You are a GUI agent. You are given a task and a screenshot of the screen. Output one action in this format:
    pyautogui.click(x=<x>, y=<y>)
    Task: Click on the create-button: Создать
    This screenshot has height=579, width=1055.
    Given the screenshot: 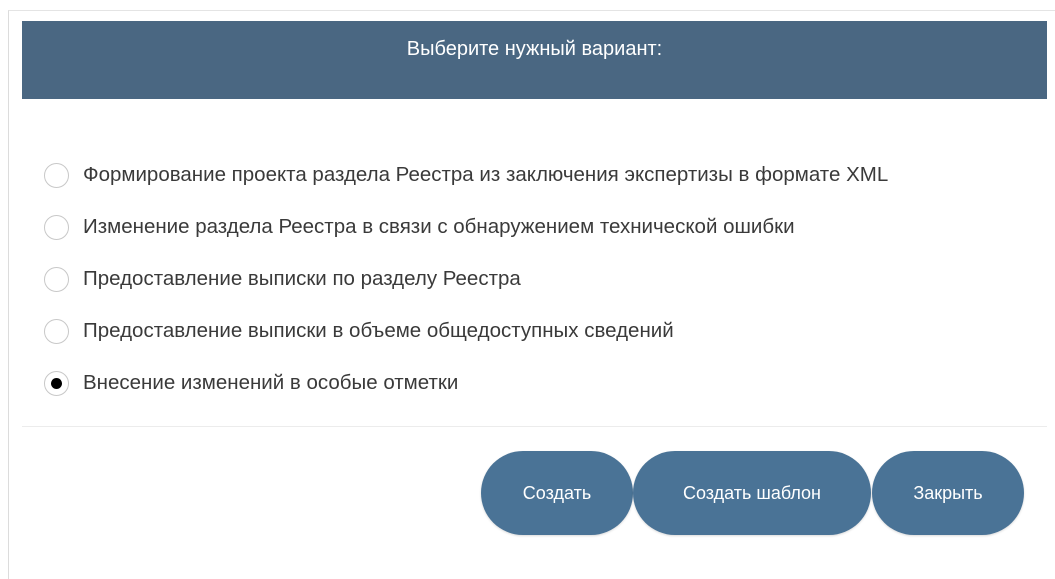 What is the action you would take?
    pyautogui.click(x=557, y=493)
    